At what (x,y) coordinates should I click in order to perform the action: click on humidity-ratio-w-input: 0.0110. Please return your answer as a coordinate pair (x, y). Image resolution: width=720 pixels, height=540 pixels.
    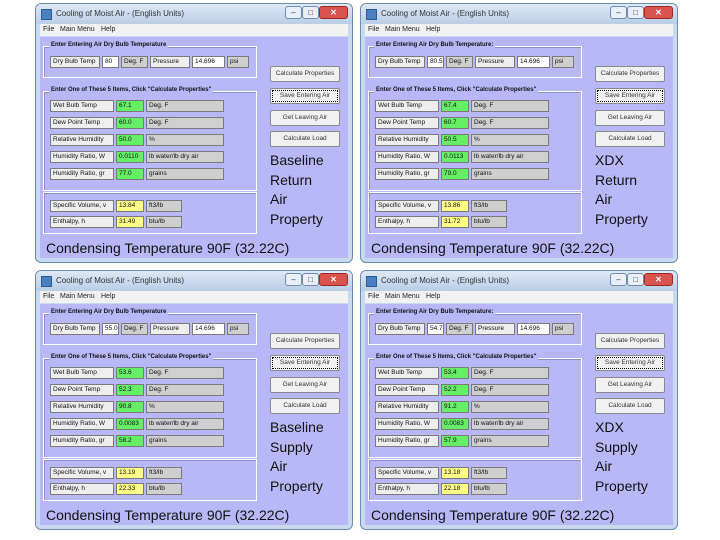
    Looking at the image, I should click on (130, 157).